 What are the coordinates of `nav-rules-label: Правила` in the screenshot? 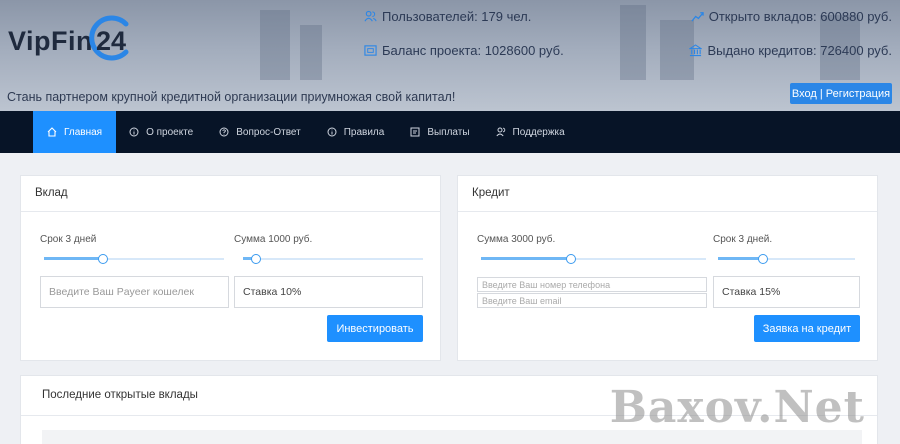 It's located at (364, 132).